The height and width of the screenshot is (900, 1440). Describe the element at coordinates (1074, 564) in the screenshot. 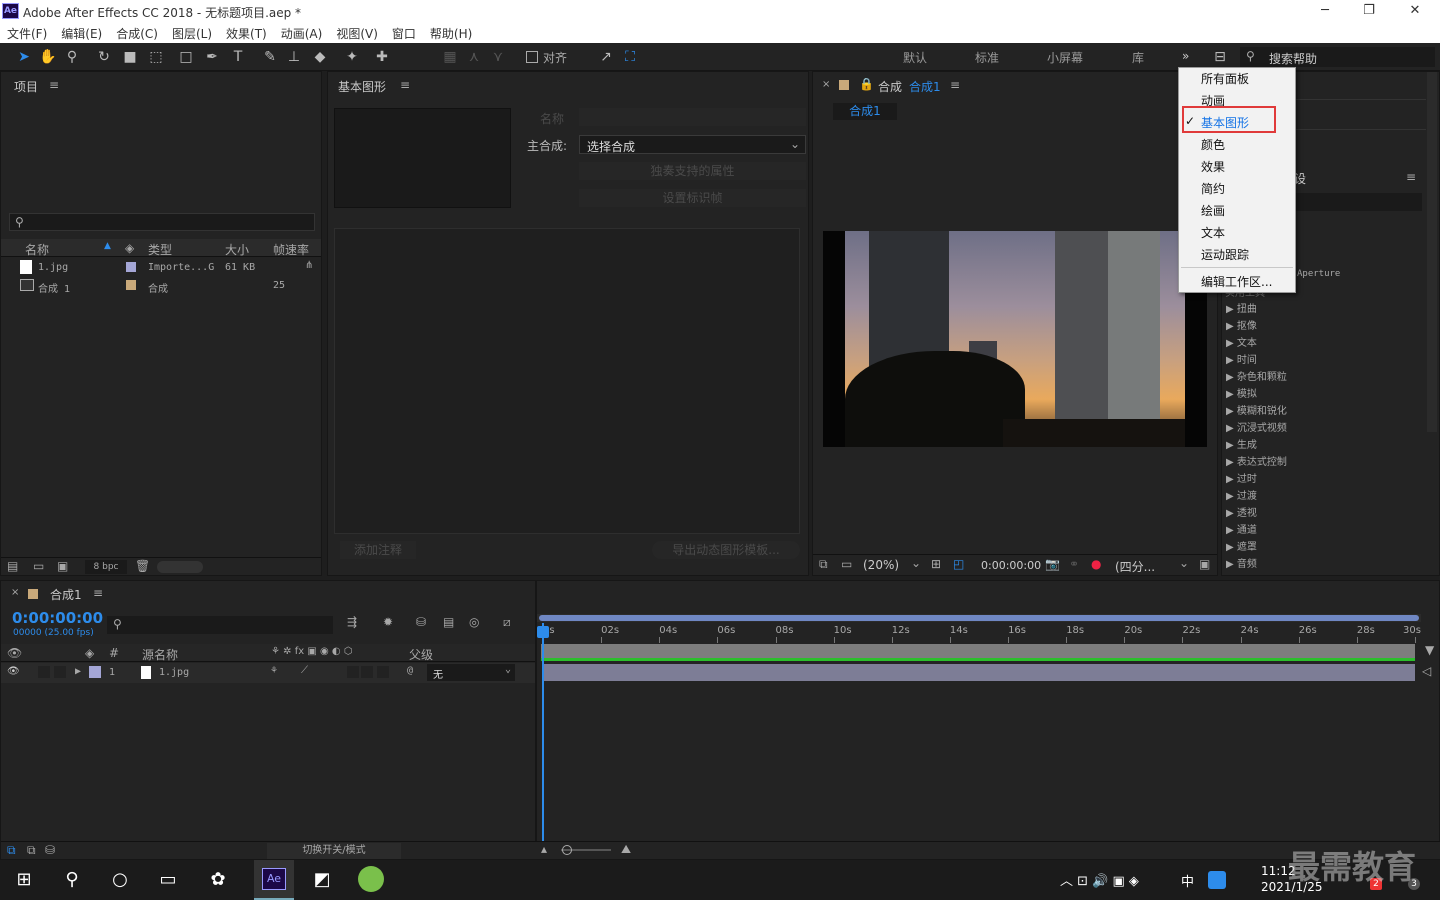

I see `show-snapshot-icon: ⚭` at that location.